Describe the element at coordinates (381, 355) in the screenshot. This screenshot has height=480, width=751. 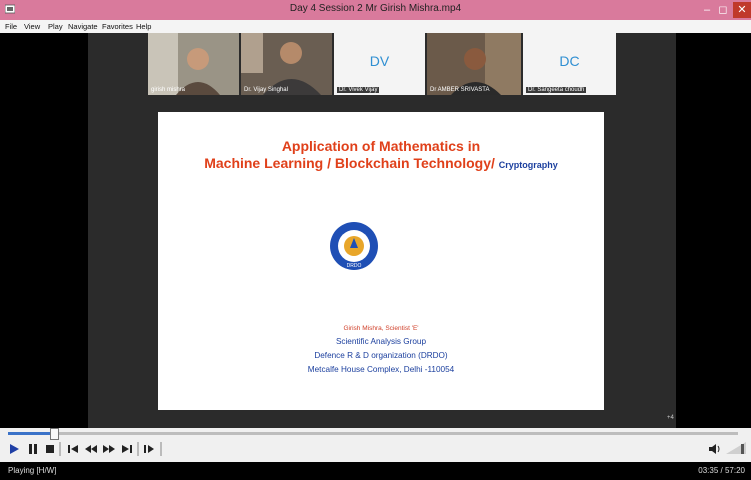
I see `slide-org: Defence R & D organization (DRDO)` at that location.